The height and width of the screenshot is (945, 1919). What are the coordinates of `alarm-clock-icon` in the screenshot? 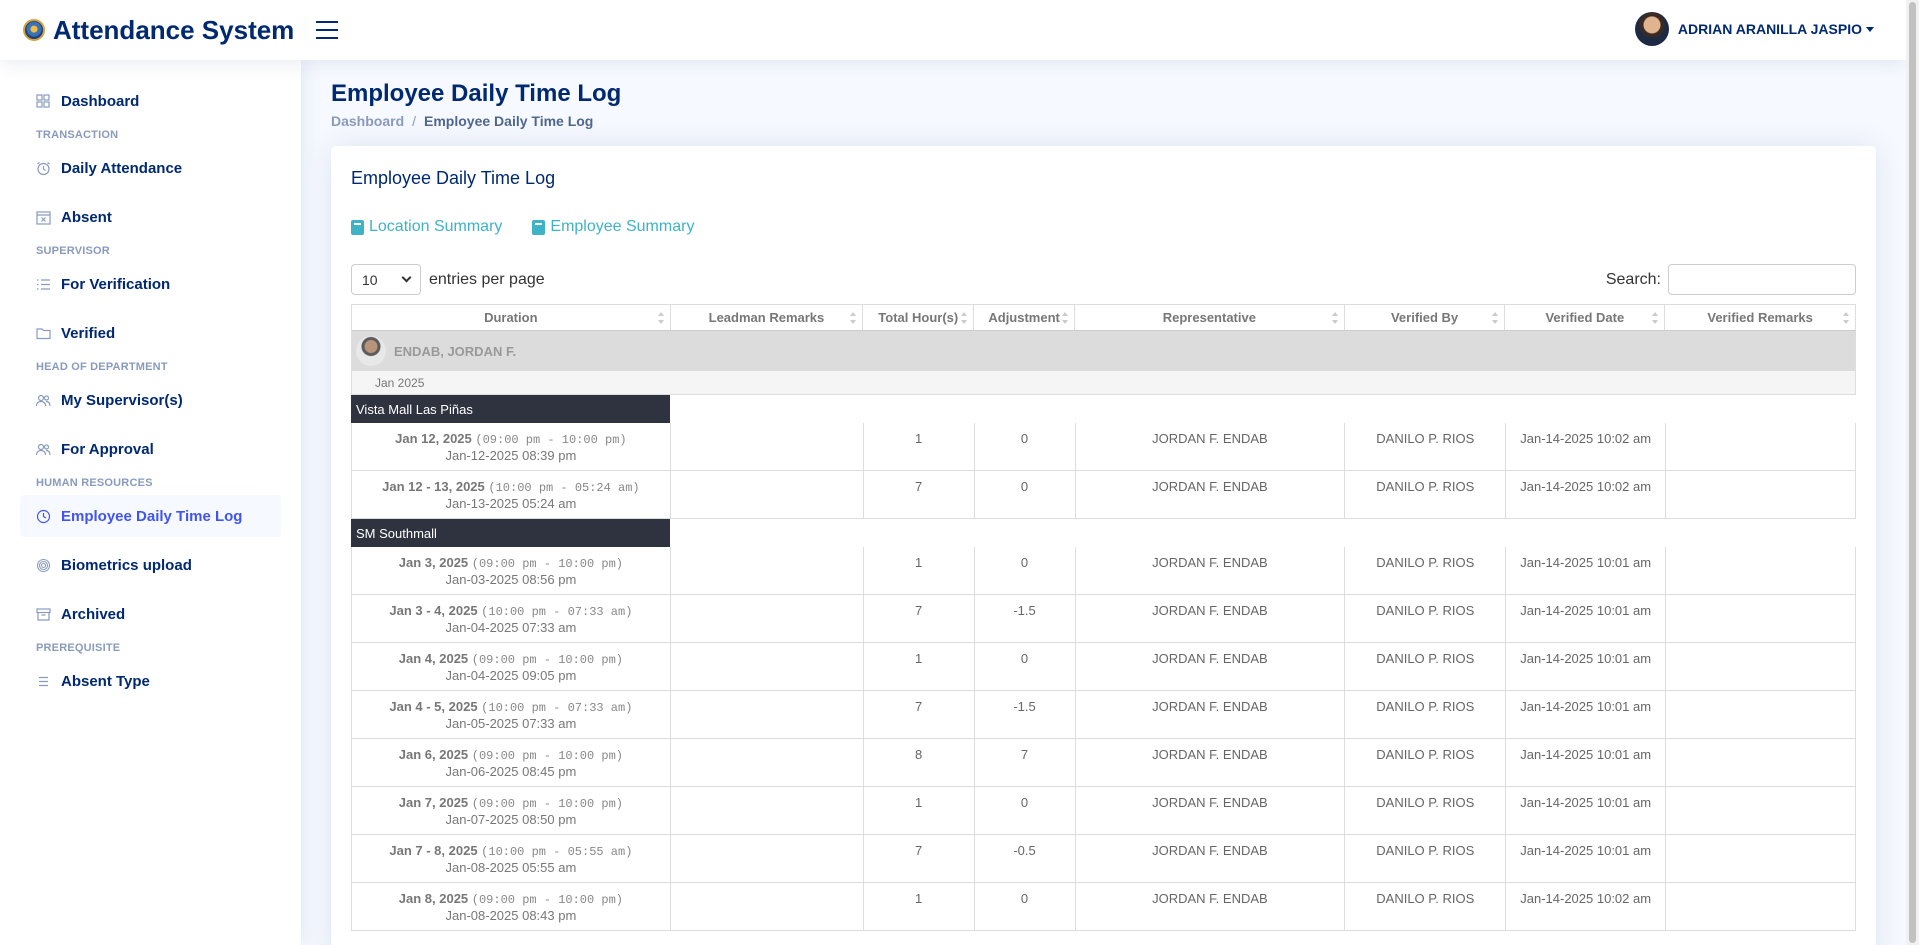 It's located at (43, 168).